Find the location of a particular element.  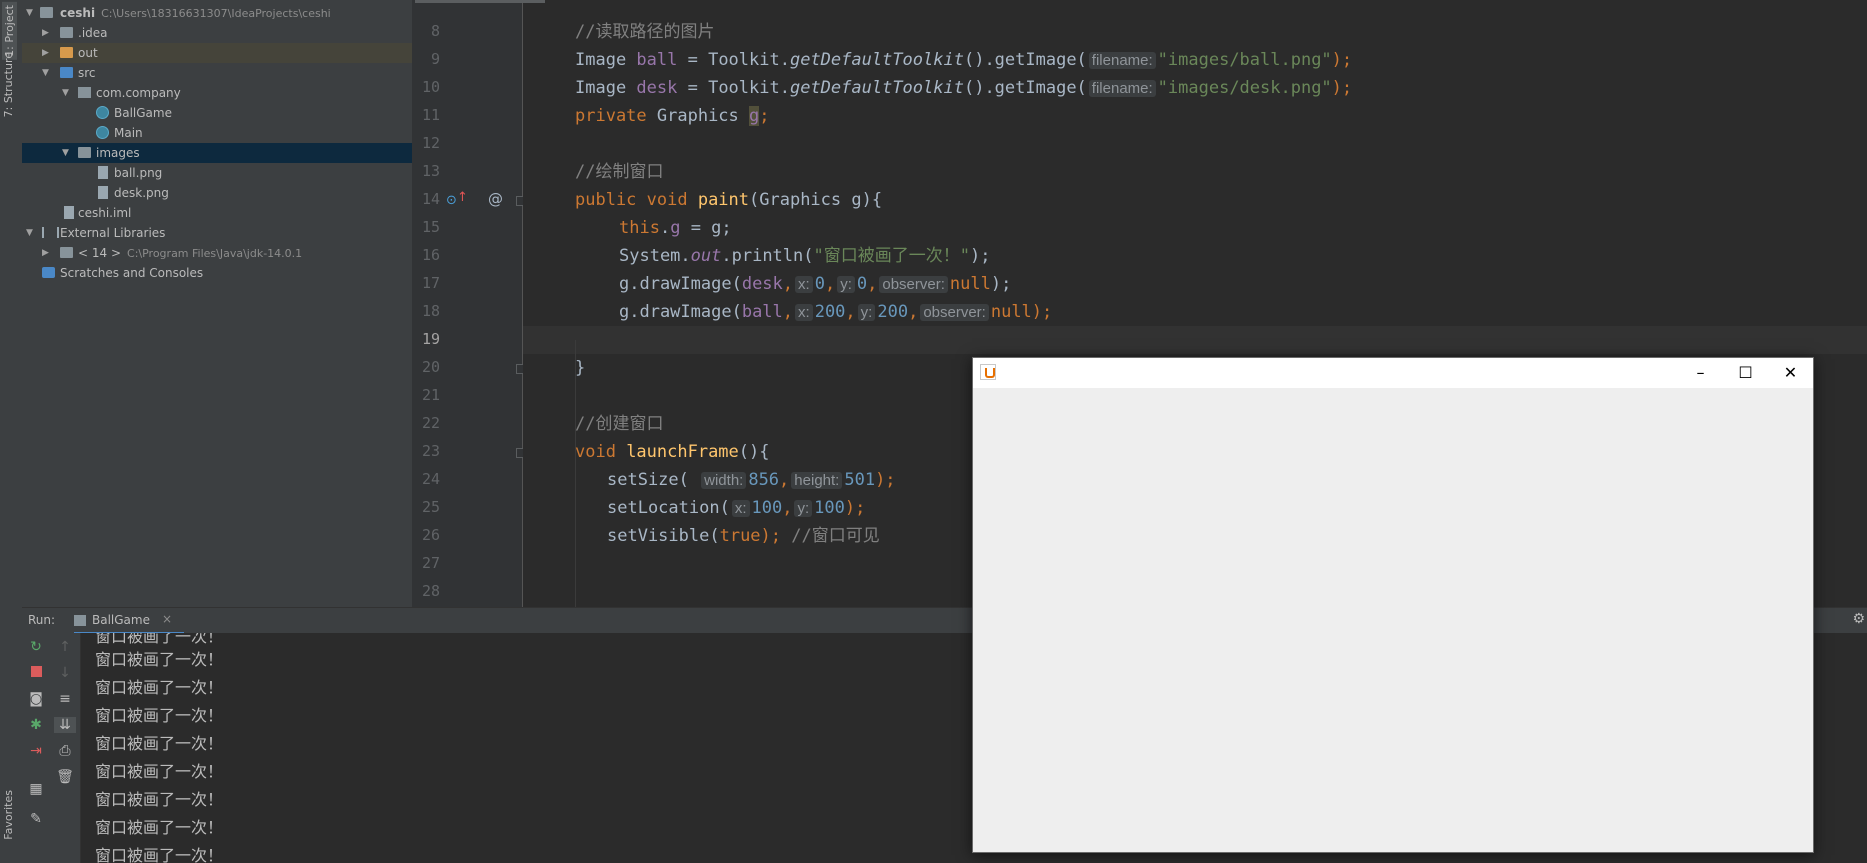

tree-row-main: Main is located at coordinates (217, 133).